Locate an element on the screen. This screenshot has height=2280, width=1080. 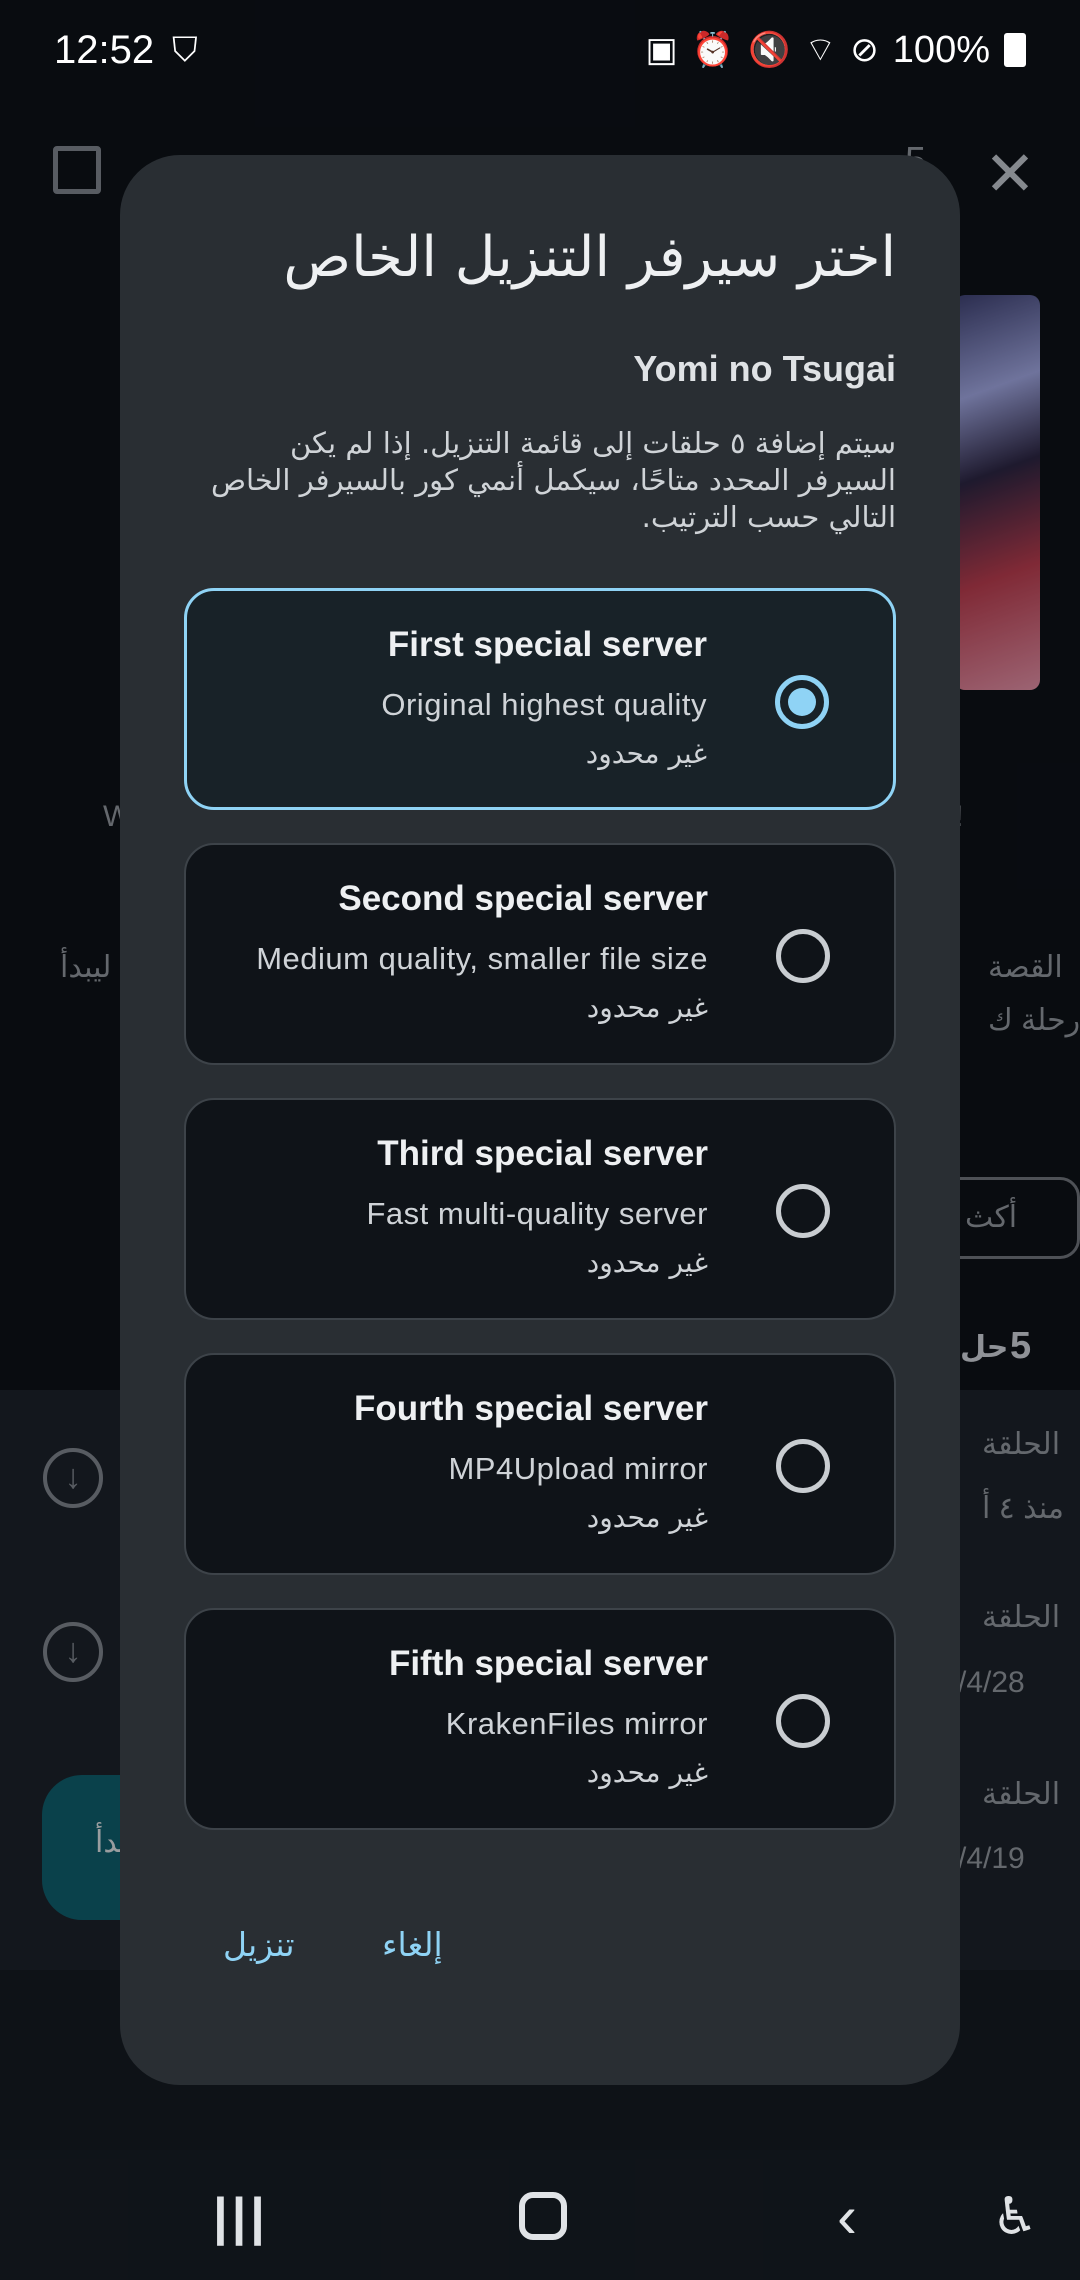
radio-button-selected is located at coordinates (802, 702).